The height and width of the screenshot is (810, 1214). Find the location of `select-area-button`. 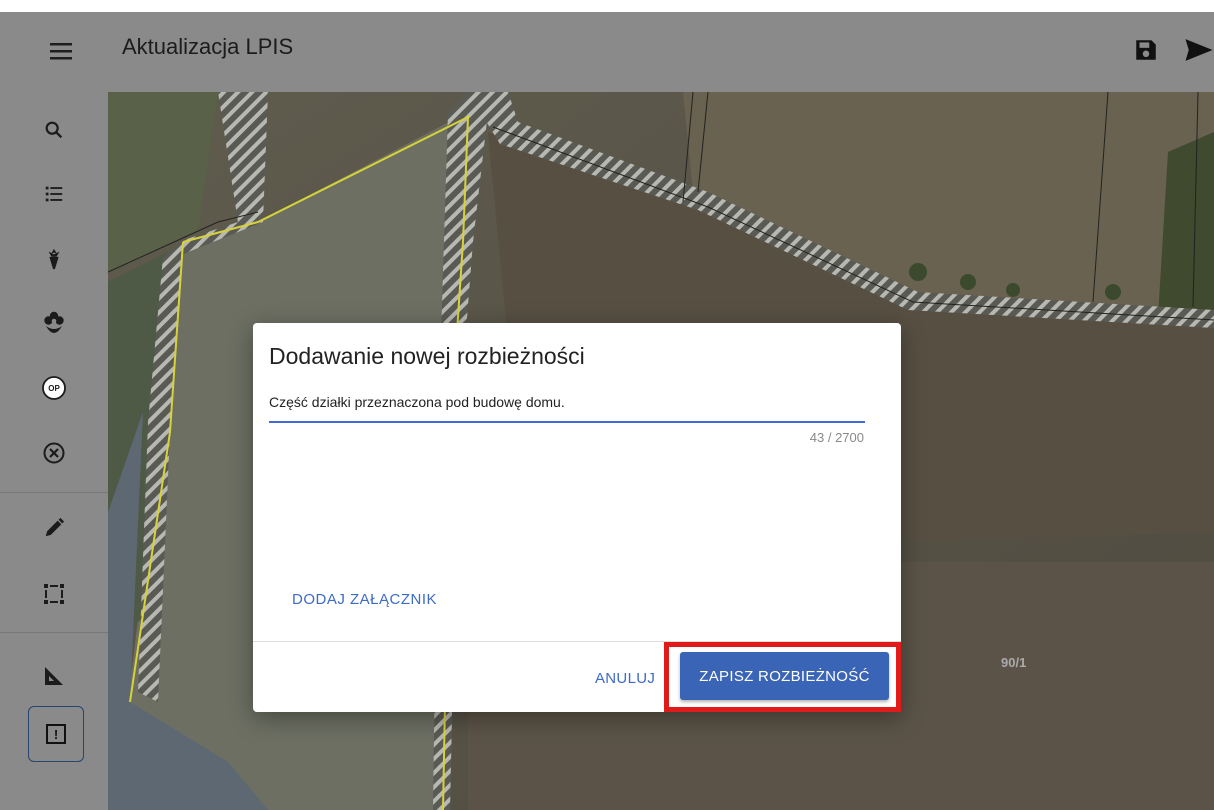

select-area-button is located at coordinates (54, 594).